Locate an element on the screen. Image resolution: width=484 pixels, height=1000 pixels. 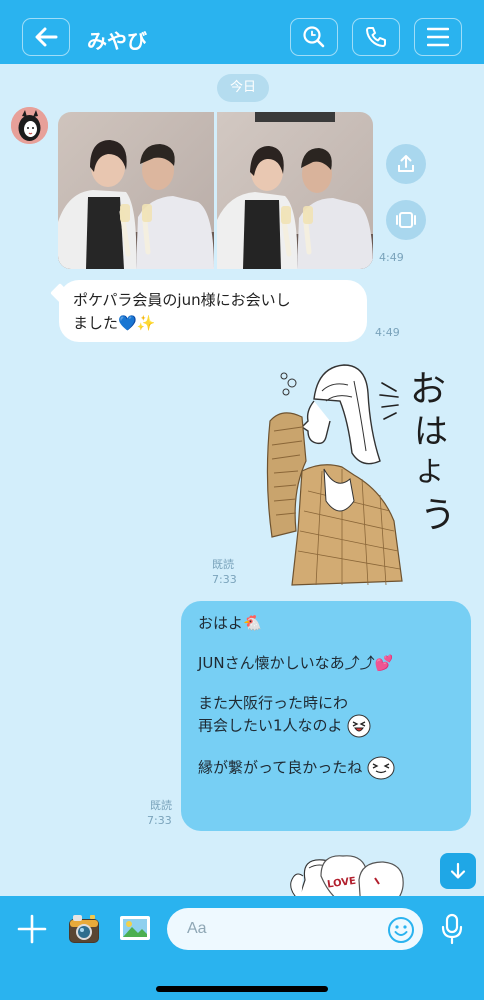
arrow-down-icon is located at coordinates (458, 870).